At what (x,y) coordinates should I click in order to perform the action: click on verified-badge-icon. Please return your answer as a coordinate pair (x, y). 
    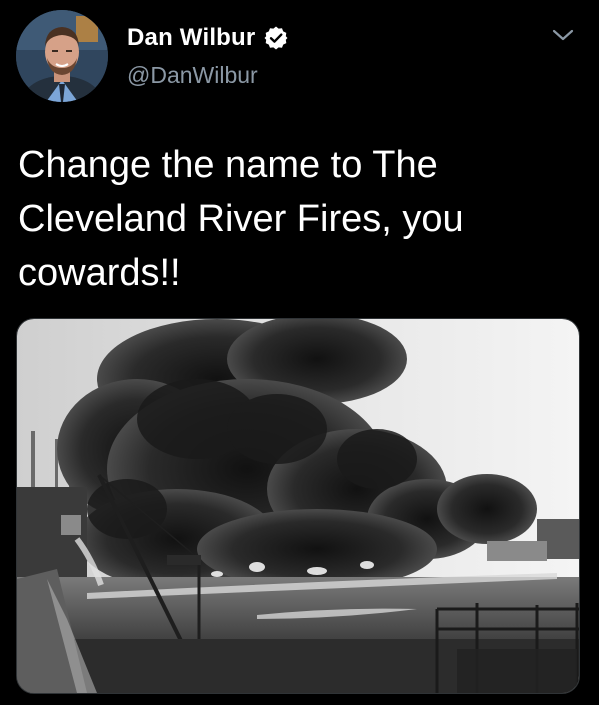
    Looking at the image, I should click on (276, 38).